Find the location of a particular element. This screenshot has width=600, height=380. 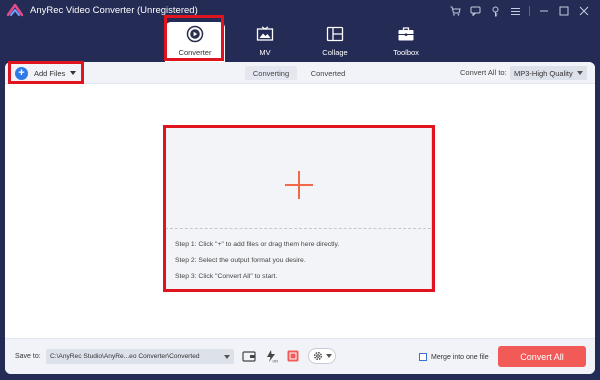

convert-all-button: Convert All is located at coordinates (542, 356).